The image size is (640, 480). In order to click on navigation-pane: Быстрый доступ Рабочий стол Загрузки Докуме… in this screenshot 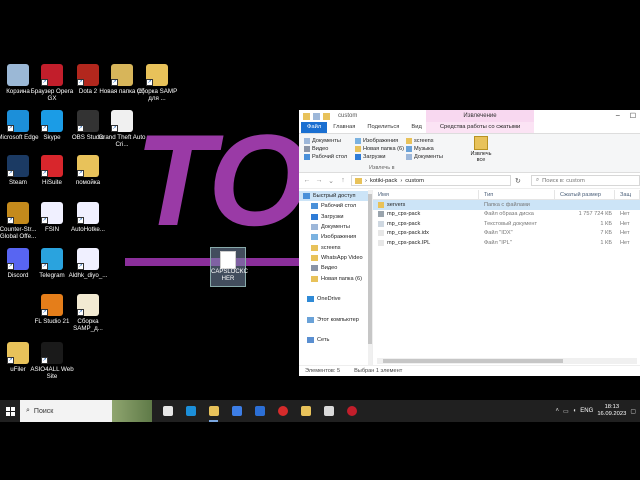, I will do `click(336, 277)`.